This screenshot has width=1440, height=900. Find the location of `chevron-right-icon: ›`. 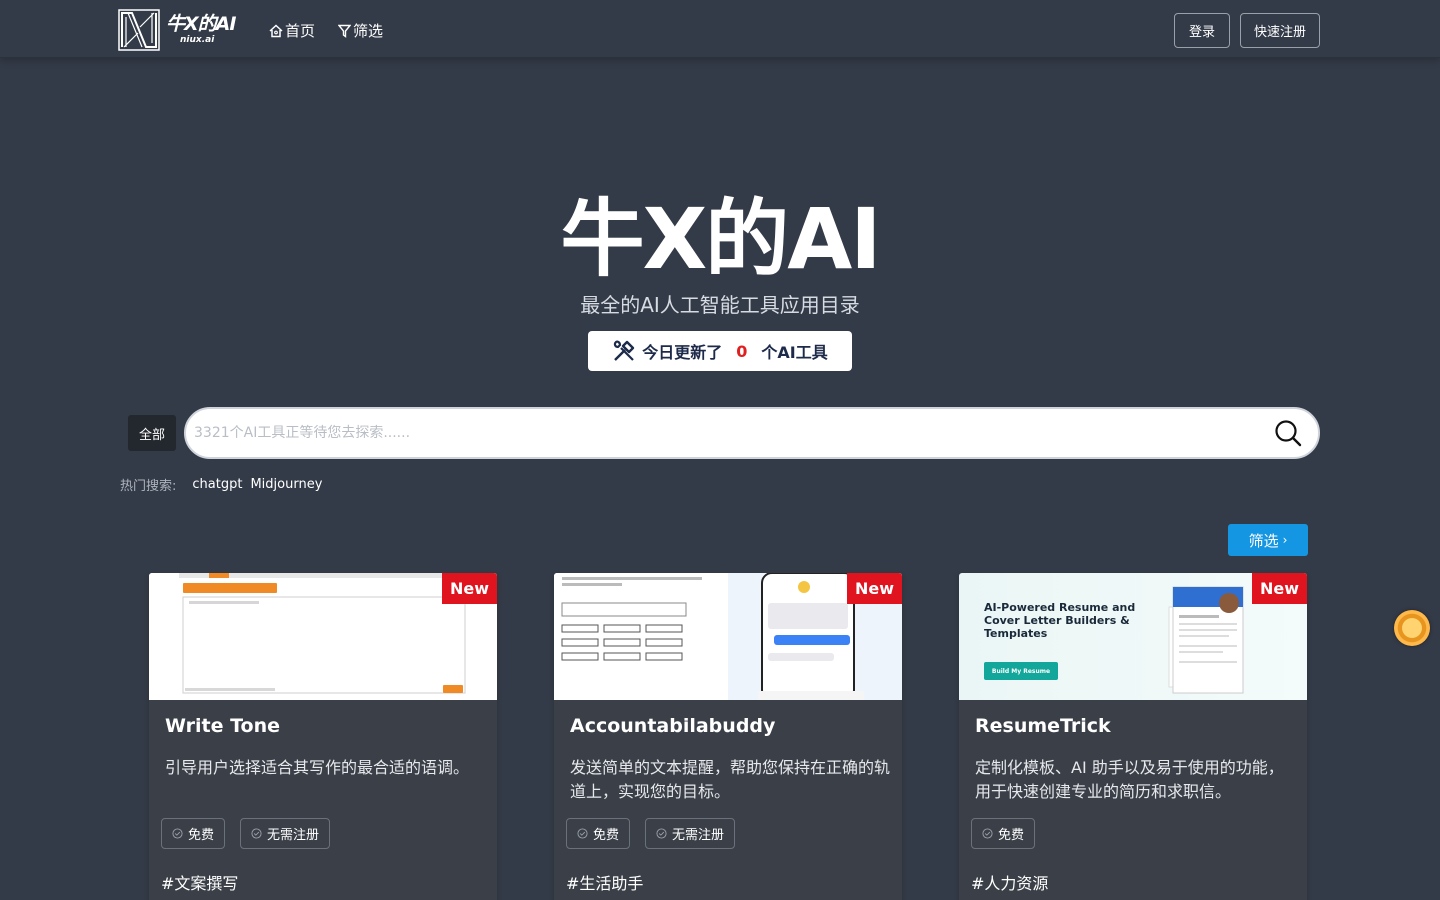

chevron-right-icon: › is located at coordinates (1285, 540).